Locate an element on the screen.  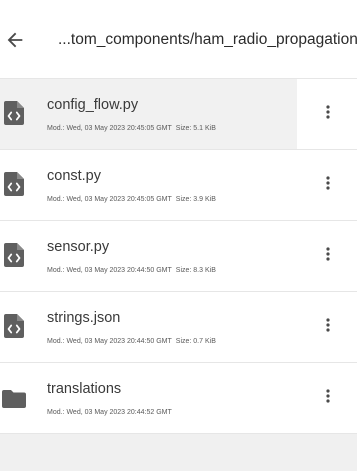
modified-date: Mod.: Wed, 03 May 2023 20:44:52 GMT is located at coordinates (109, 412).